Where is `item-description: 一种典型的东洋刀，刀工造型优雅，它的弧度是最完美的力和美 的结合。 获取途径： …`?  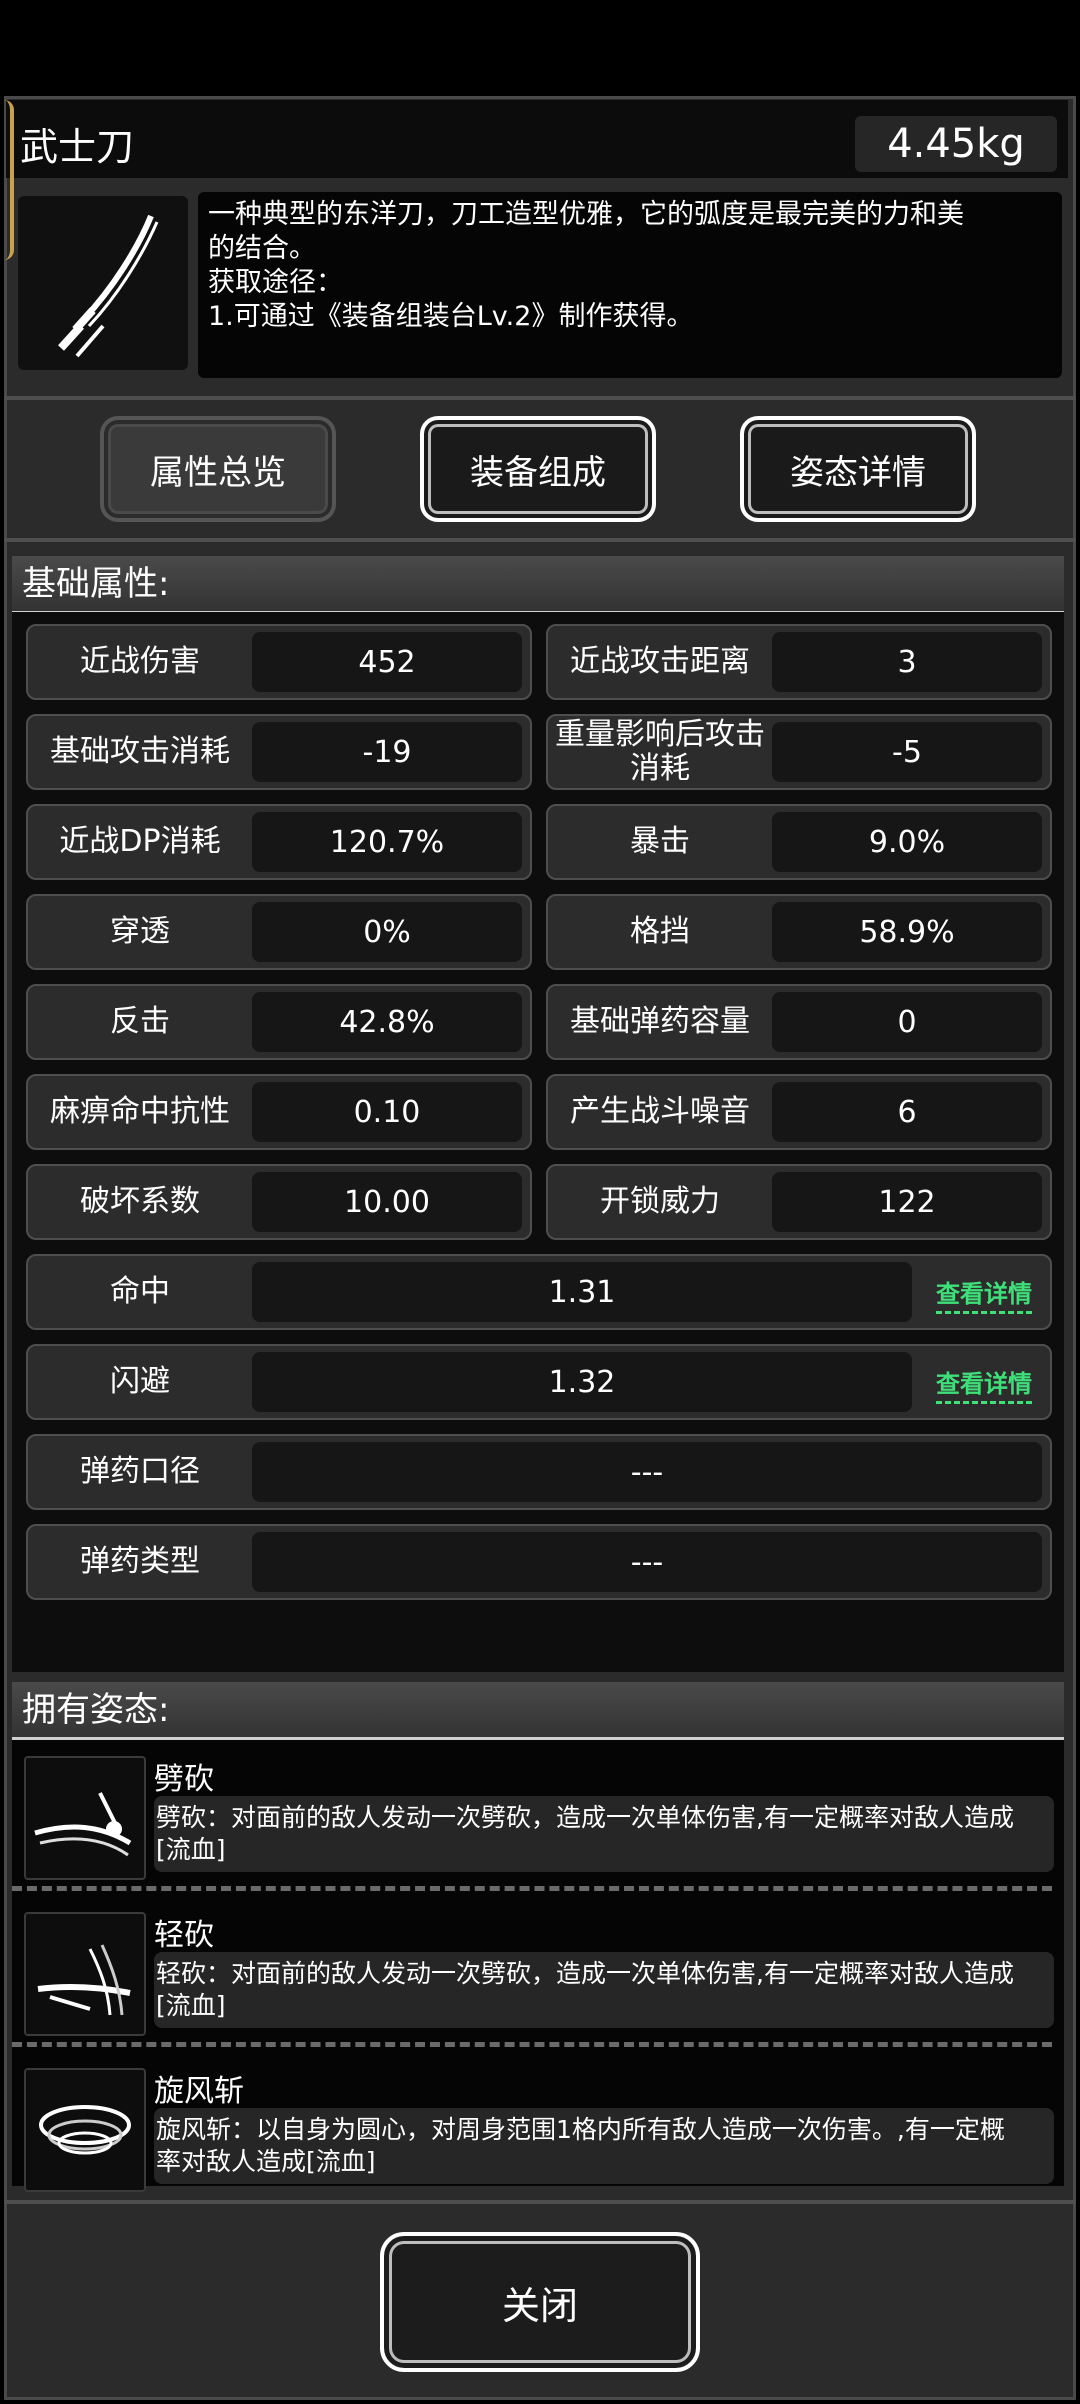
item-description: 一种典型的东洋刀，刀工造型优雅，它的弧度是最完美的力和美 的结合。 获取途径： … is located at coordinates (630, 285).